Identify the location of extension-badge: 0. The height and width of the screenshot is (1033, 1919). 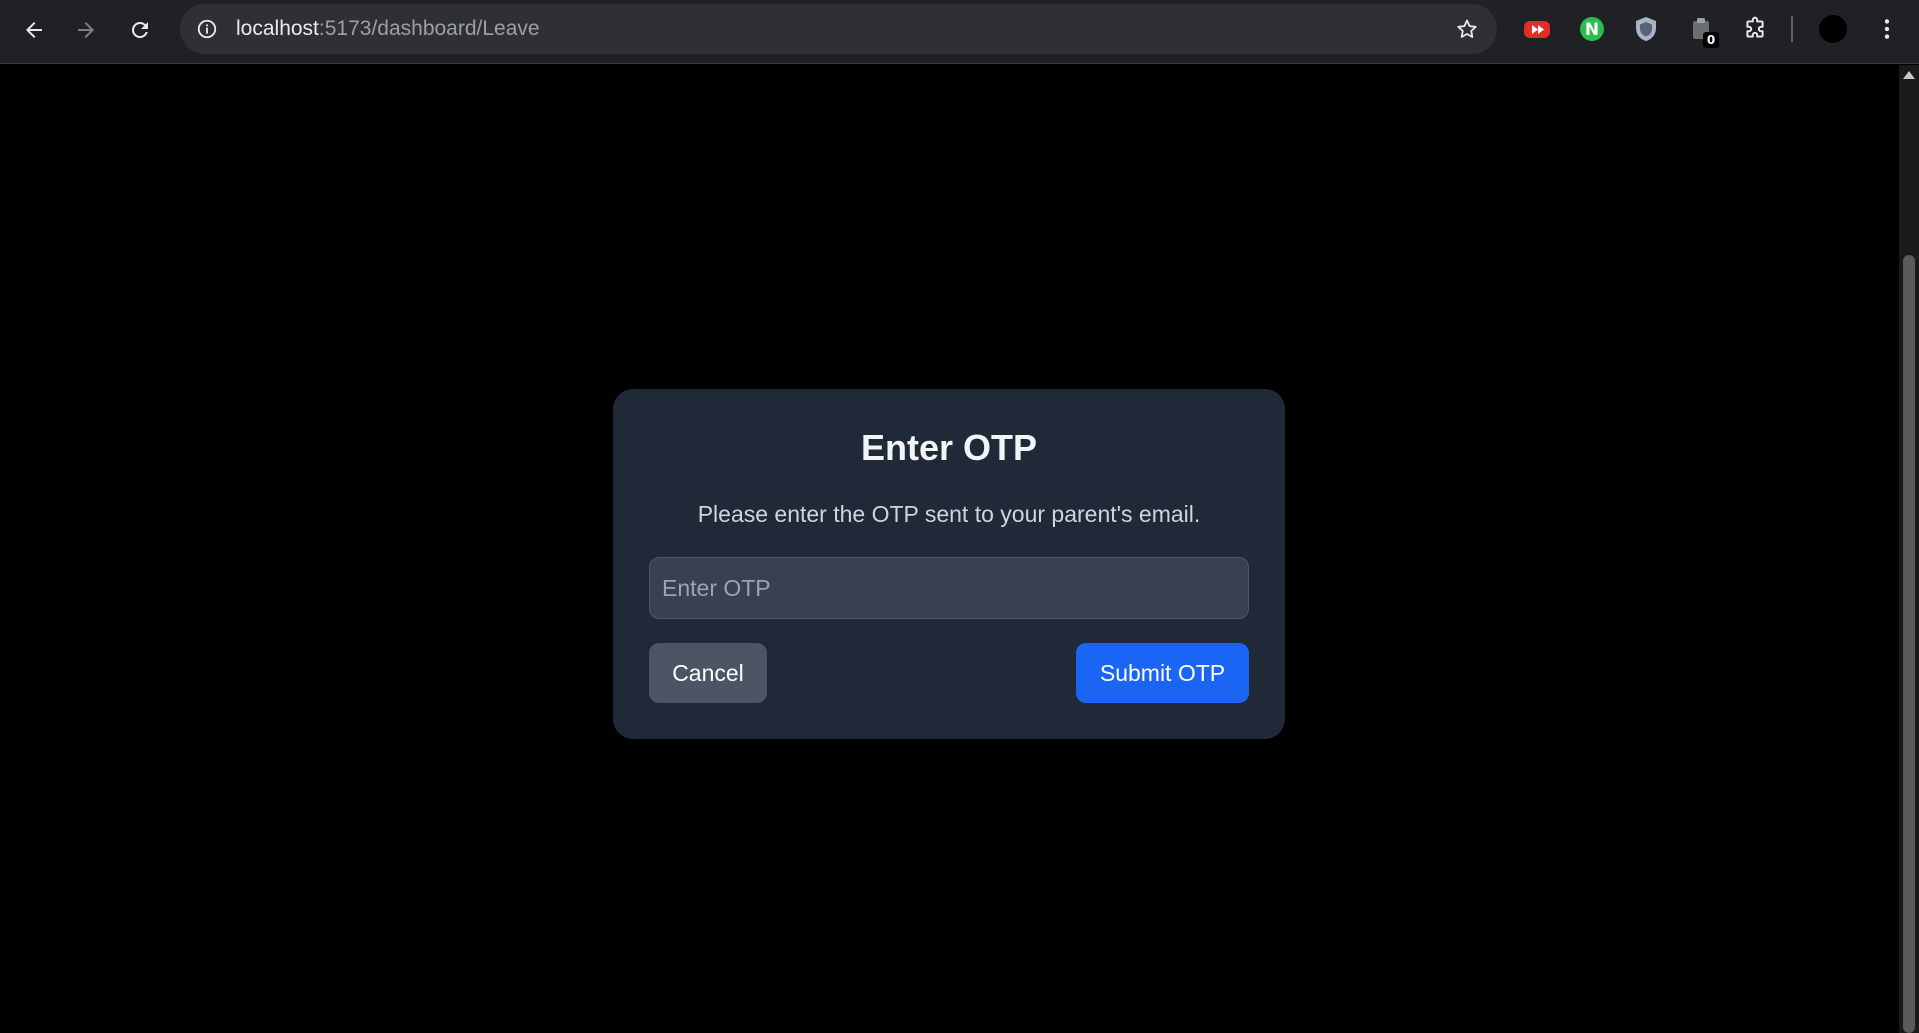
(1711, 40).